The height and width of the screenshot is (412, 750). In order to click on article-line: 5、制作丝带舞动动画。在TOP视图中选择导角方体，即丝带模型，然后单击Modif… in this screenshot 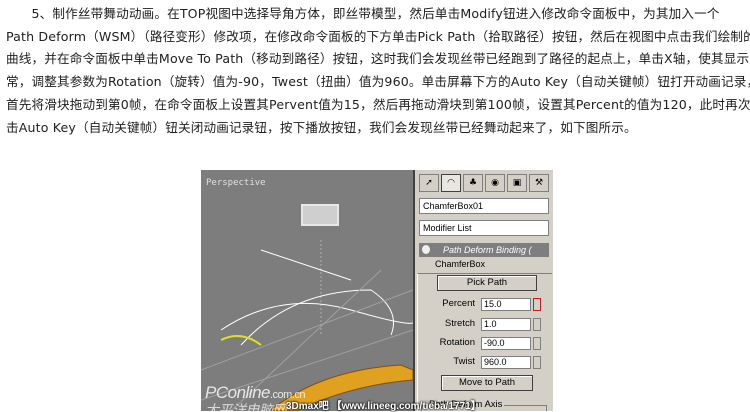, I will do `click(363, 13)`.